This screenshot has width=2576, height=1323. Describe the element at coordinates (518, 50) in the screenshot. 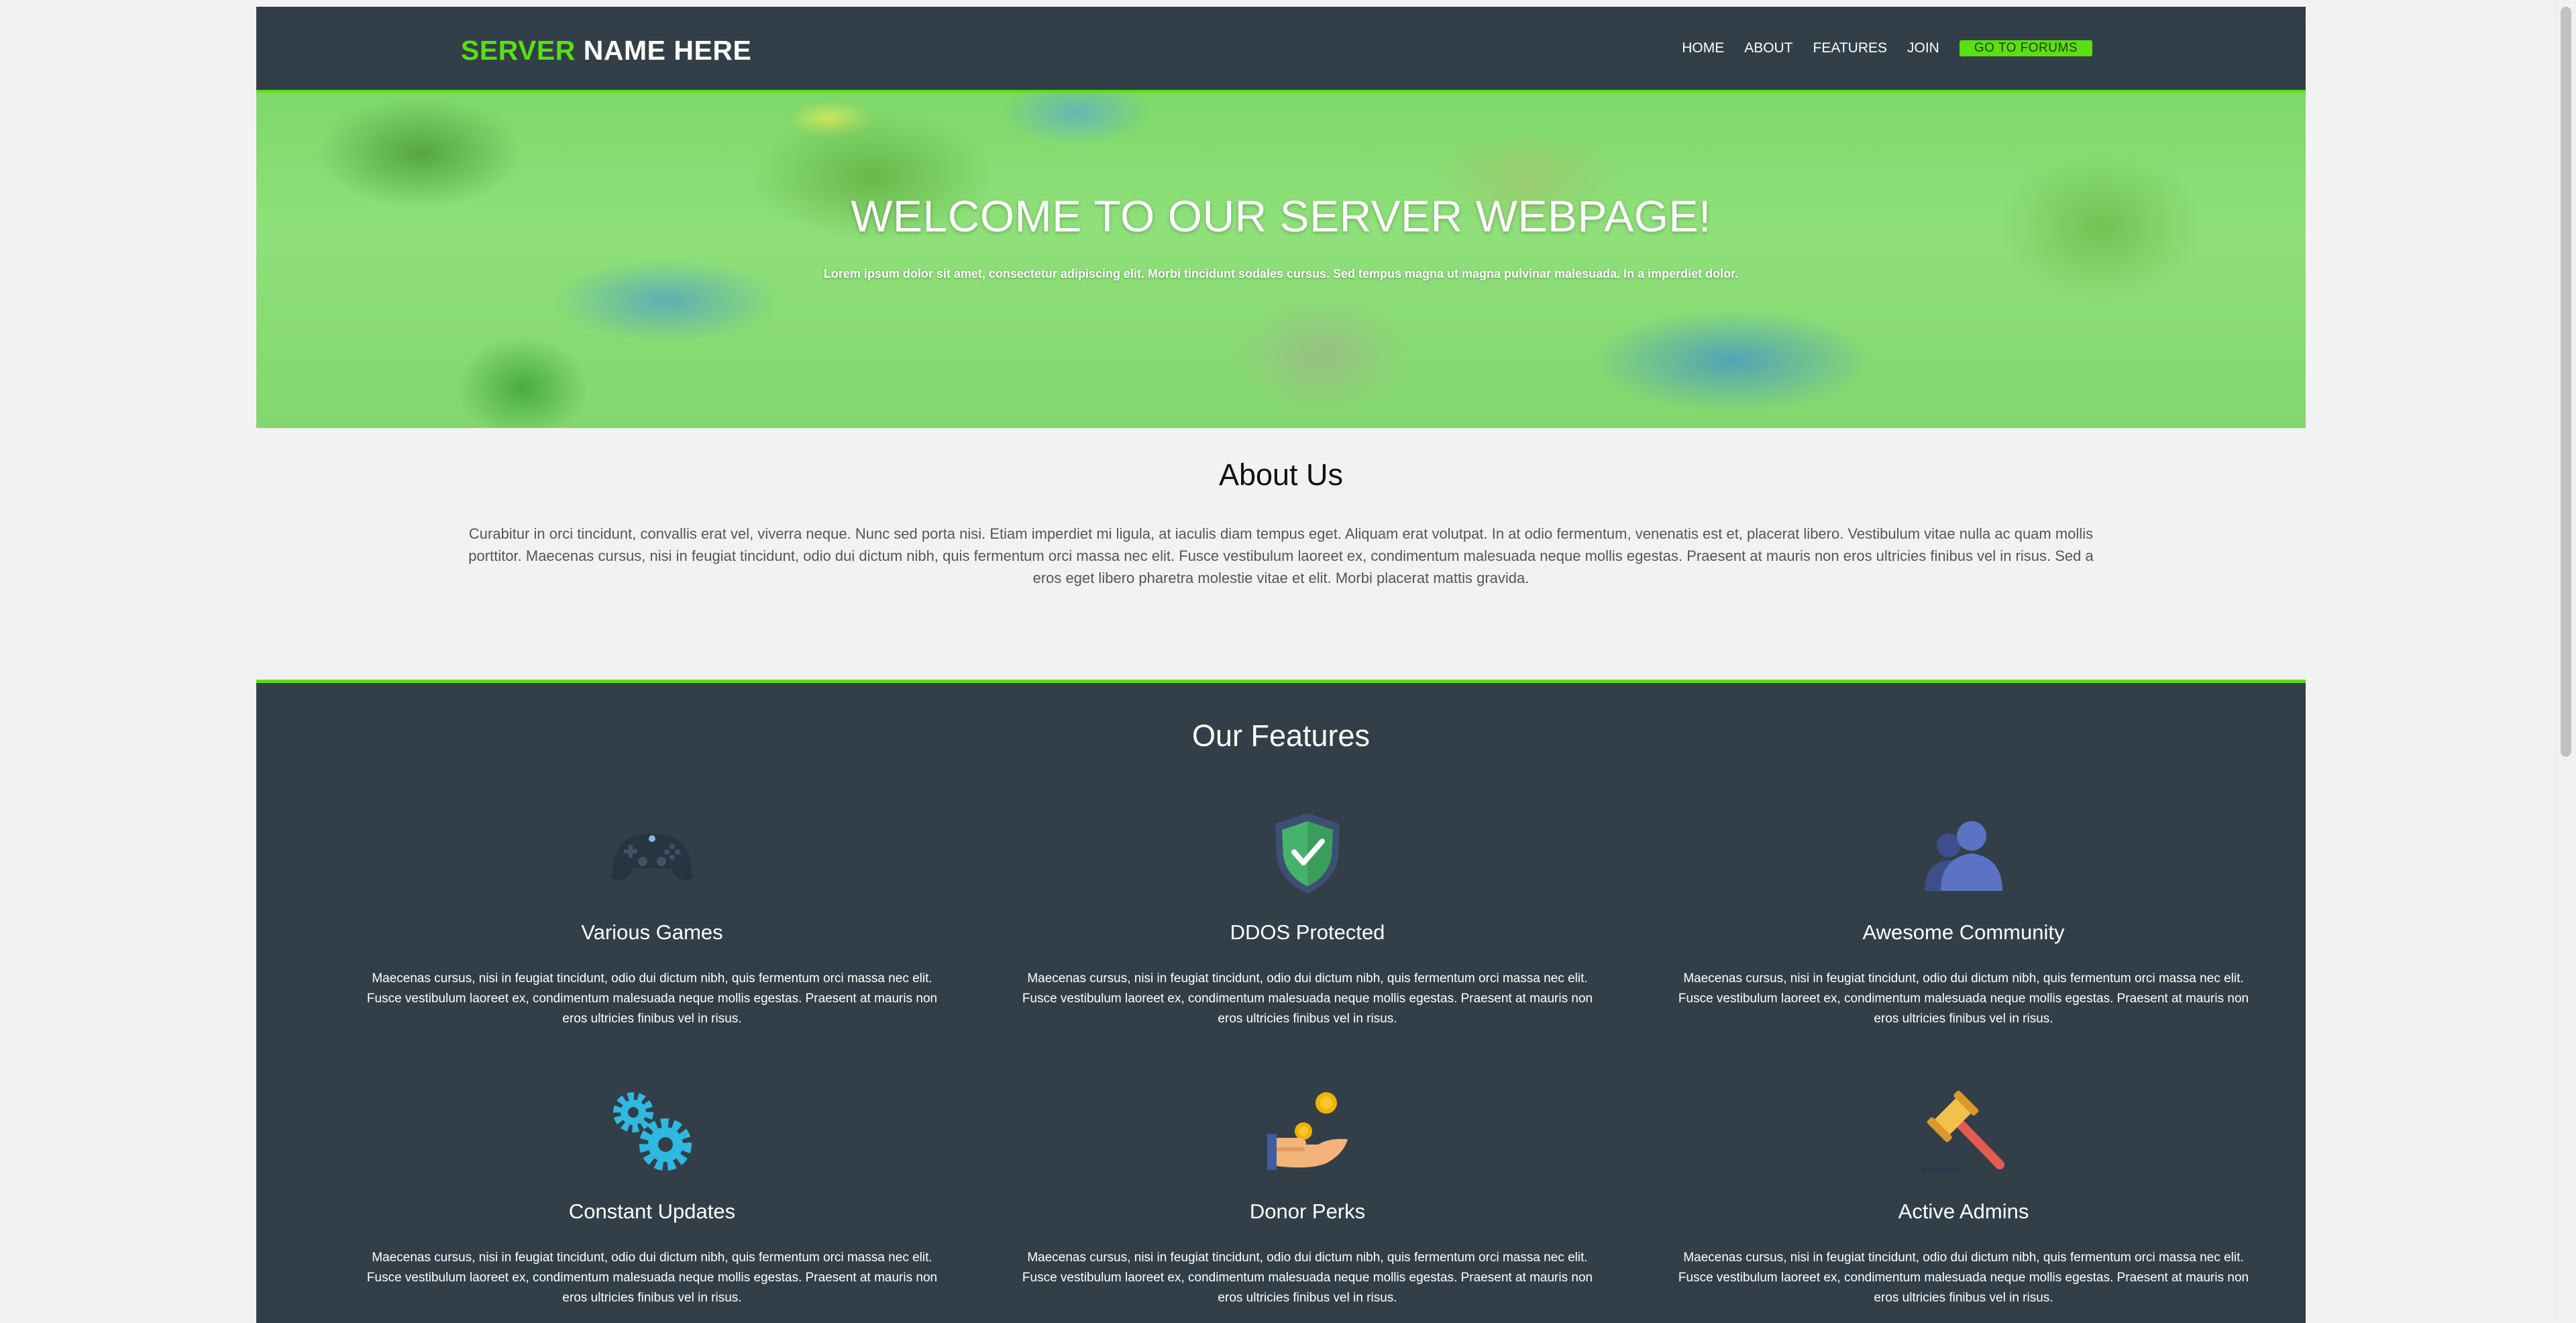

I see `logo-accent-text: SERVER` at that location.